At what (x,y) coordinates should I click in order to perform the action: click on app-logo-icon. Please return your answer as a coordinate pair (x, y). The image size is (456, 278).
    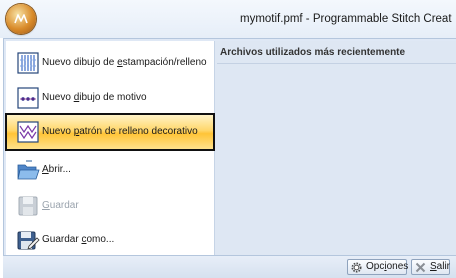
    Looking at the image, I should click on (21, 19).